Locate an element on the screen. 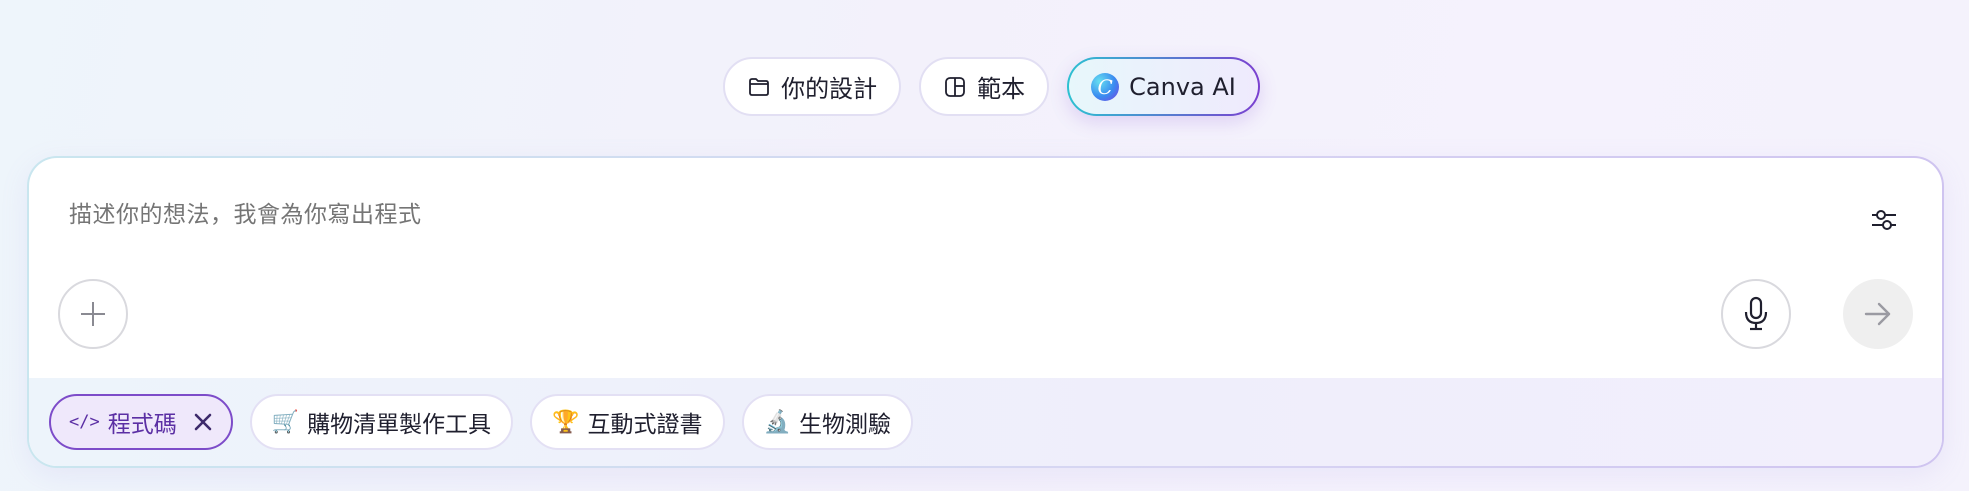 The image size is (1969, 491). chip-label: 生物測驗 is located at coordinates (844, 425).